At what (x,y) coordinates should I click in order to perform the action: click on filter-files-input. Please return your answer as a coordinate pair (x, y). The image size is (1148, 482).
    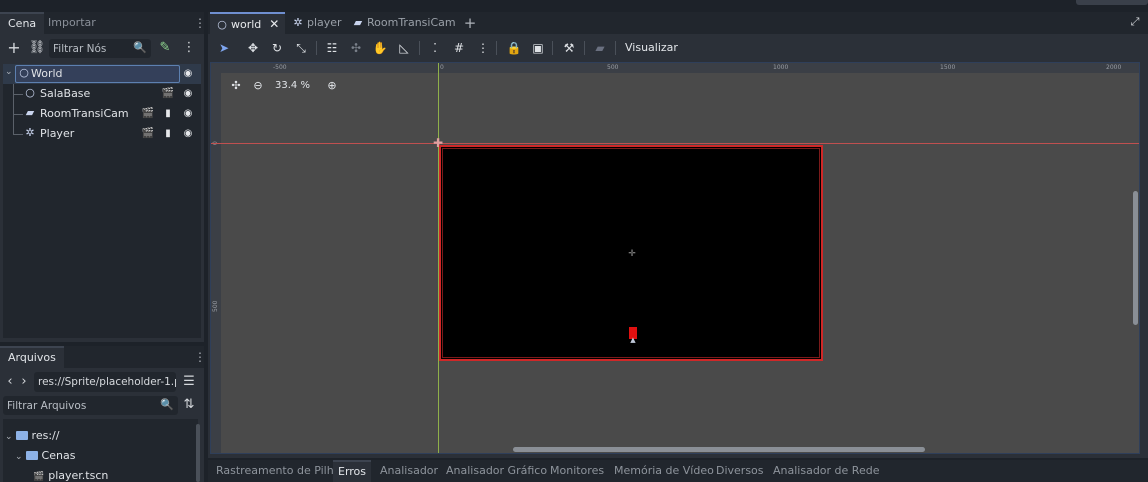
    Looking at the image, I should click on (82, 405).